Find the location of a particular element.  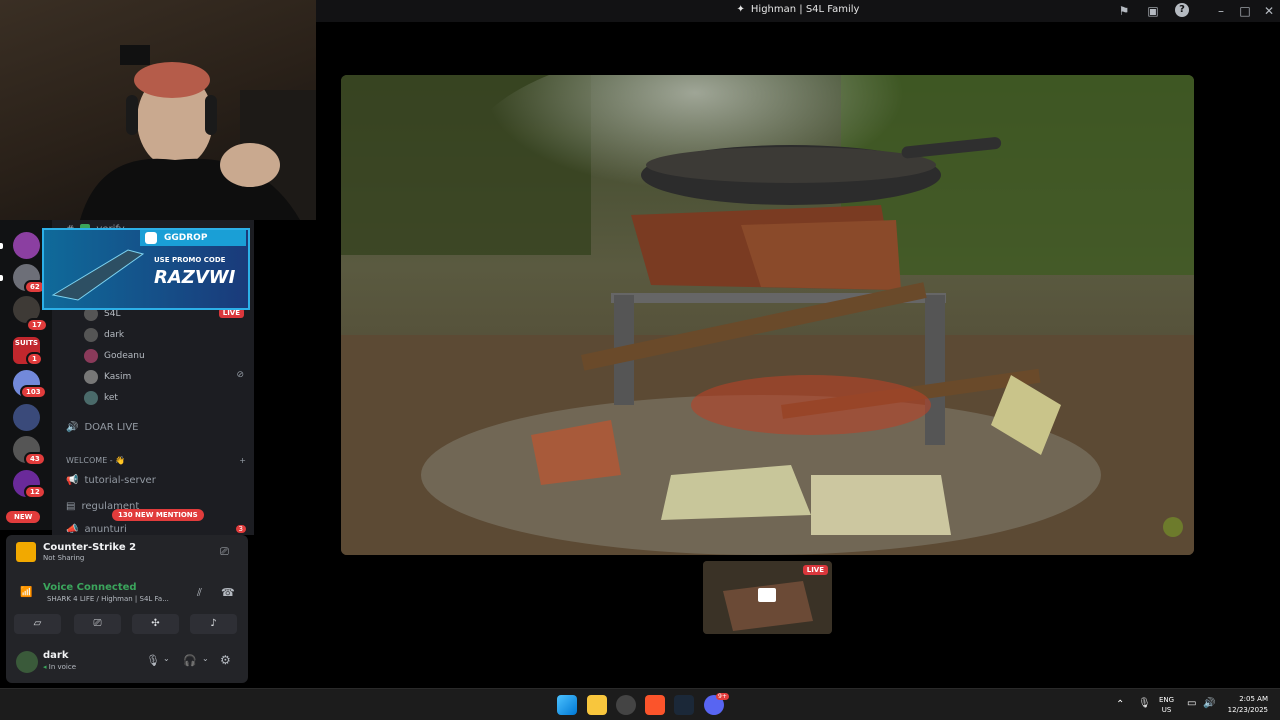

obs-icon is located at coordinates (626, 705).